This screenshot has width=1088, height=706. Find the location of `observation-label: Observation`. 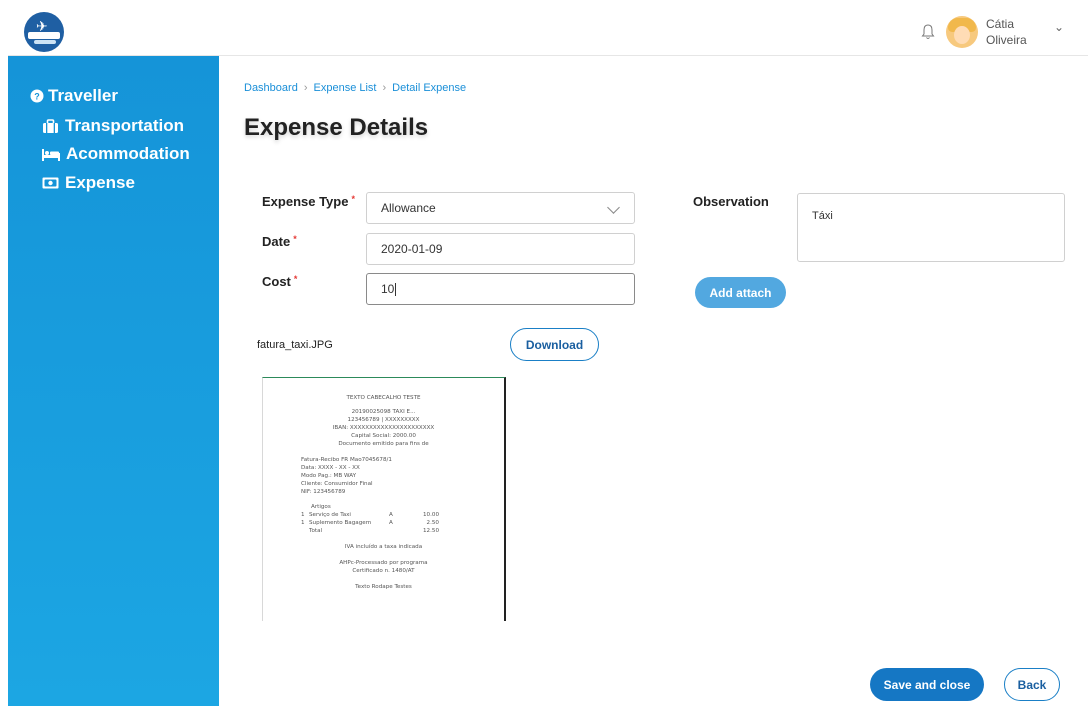

observation-label: Observation is located at coordinates (731, 201).